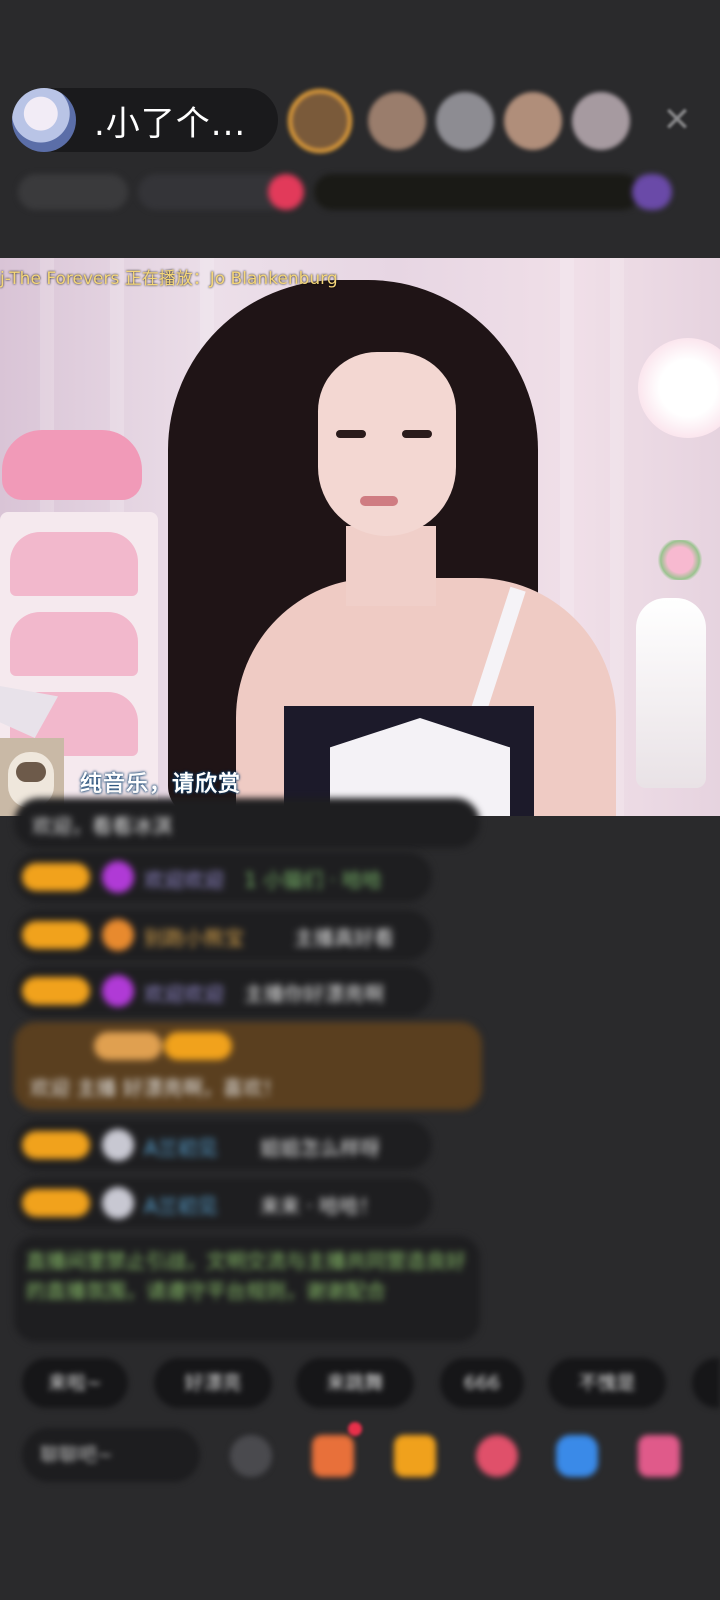 This screenshot has width=720, height=1600. Describe the element at coordinates (497, 1456) in the screenshot. I see `heart-icon` at that location.